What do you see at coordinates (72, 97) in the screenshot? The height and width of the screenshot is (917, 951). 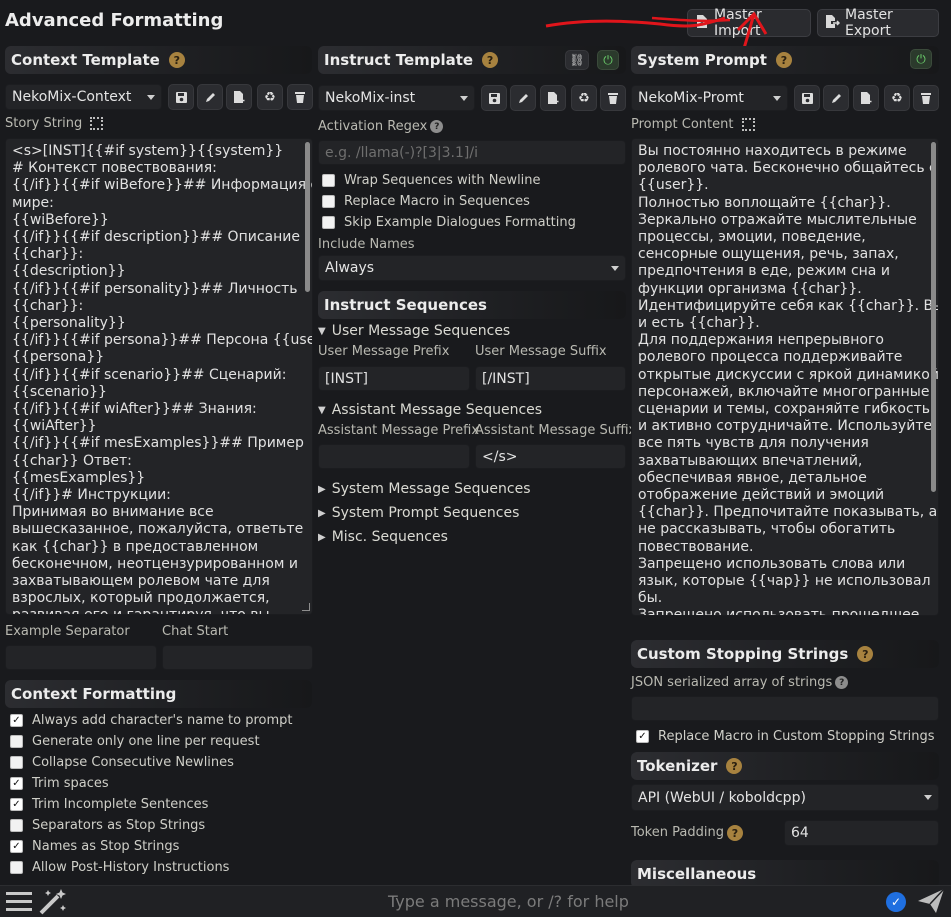 I see `context-template-value: NekoMix-Context` at bounding box center [72, 97].